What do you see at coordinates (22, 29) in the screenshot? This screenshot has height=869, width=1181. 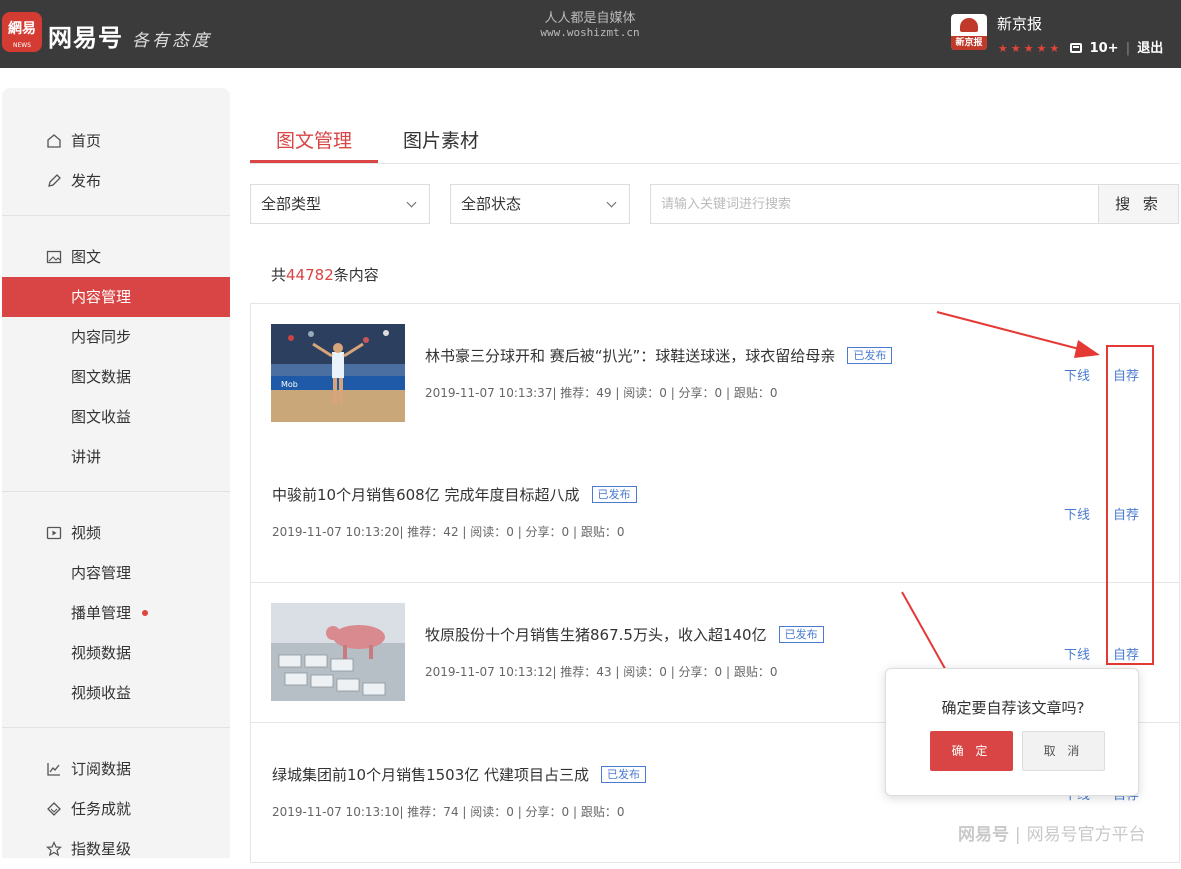 I see `logo-badge-text: 網易` at bounding box center [22, 29].